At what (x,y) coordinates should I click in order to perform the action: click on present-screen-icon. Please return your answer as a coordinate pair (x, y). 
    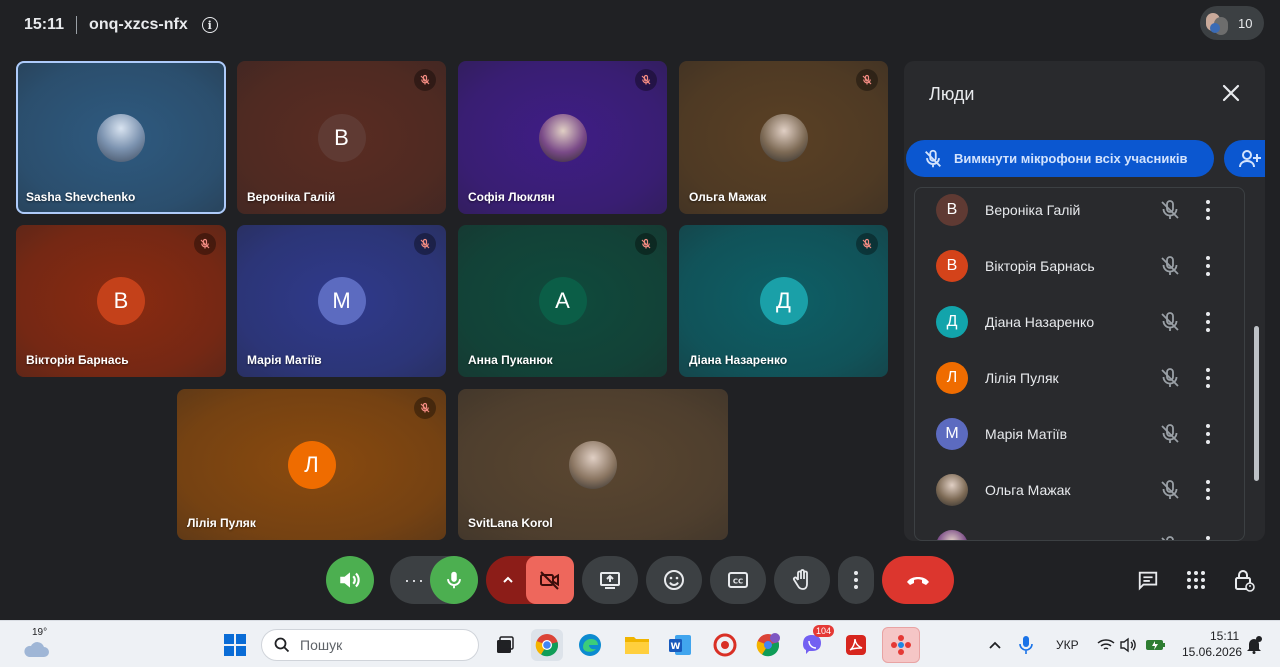
    Looking at the image, I should click on (610, 580).